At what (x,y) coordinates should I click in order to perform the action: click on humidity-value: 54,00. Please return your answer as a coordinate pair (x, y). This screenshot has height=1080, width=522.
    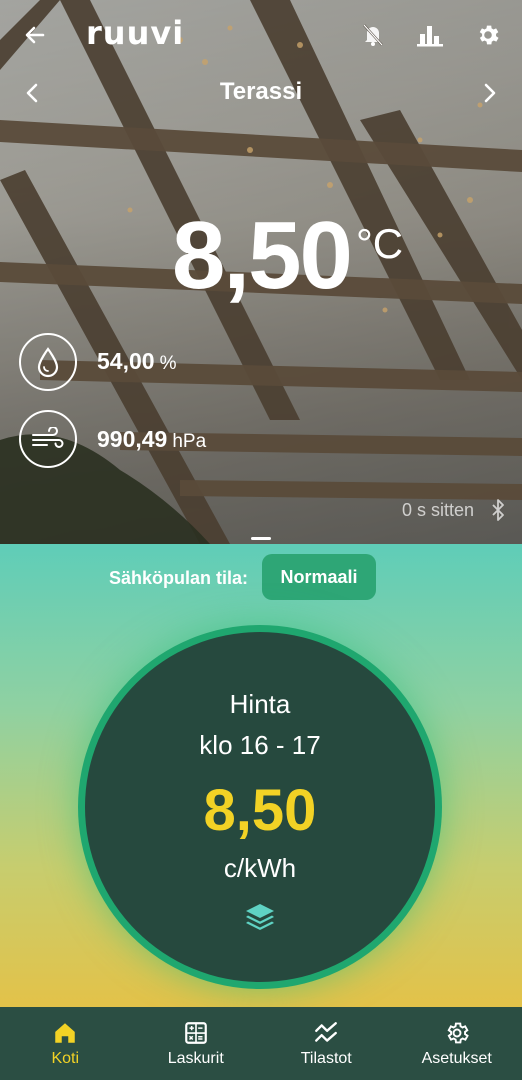
    Looking at the image, I should click on (126, 361).